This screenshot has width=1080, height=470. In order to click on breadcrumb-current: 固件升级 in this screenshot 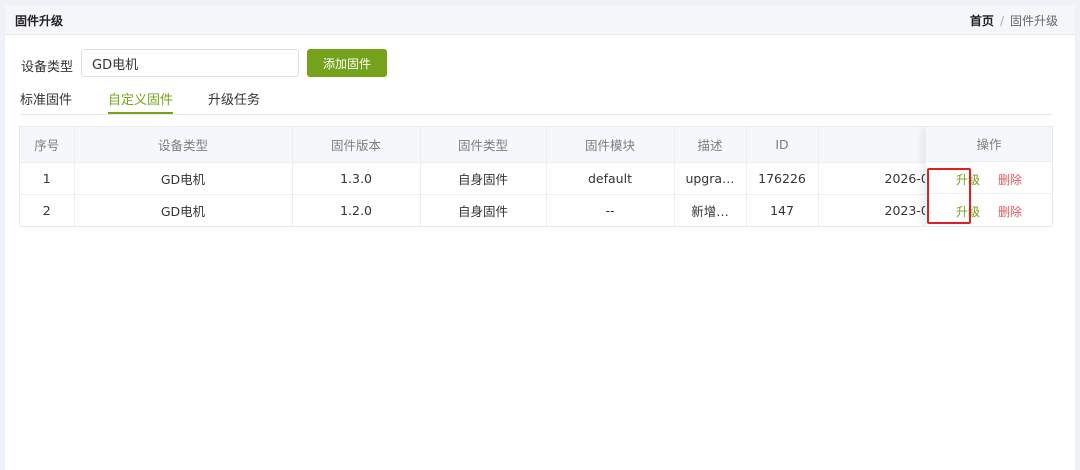, I will do `click(1033, 21)`.